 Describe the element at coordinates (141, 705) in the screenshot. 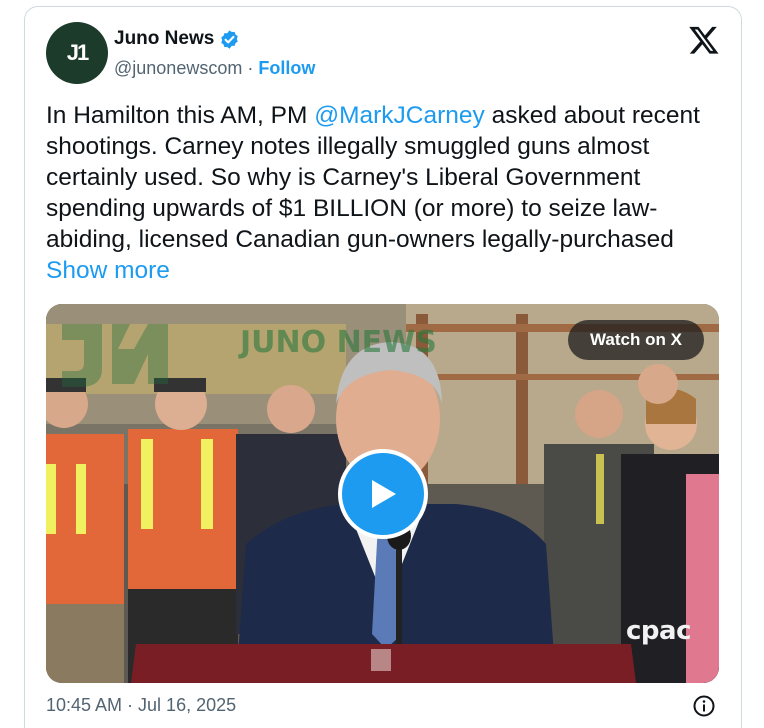

I see `timestamp: 10:45 AM · Jul 16, 2025` at that location.